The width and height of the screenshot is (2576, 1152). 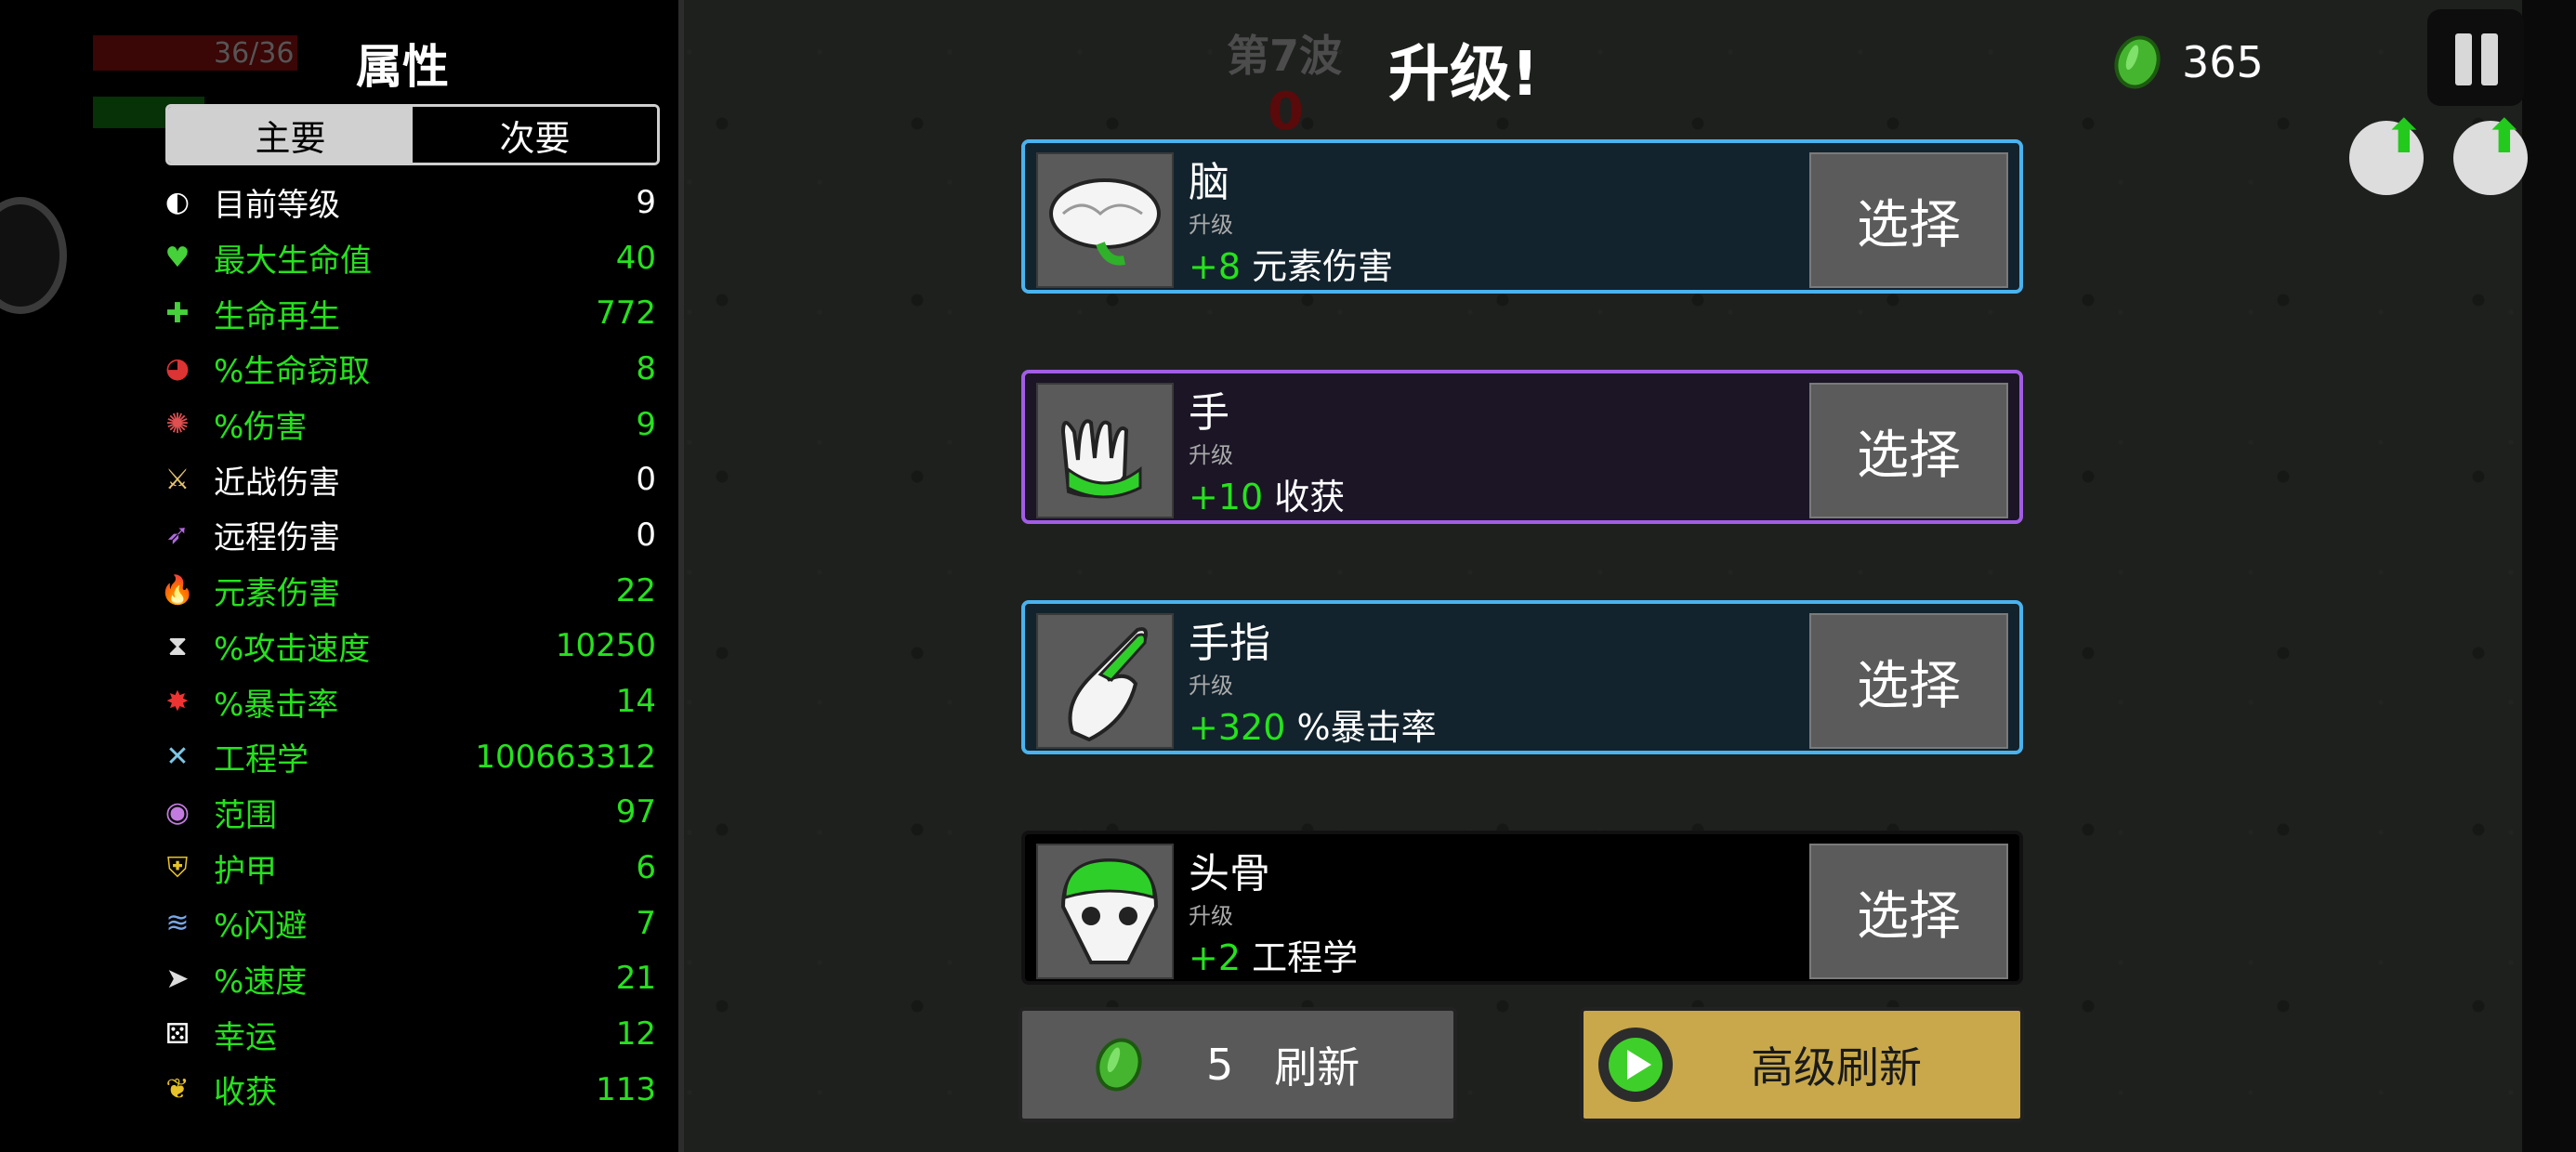 I want to click on brain-icon, so click(x=1105, y=220).